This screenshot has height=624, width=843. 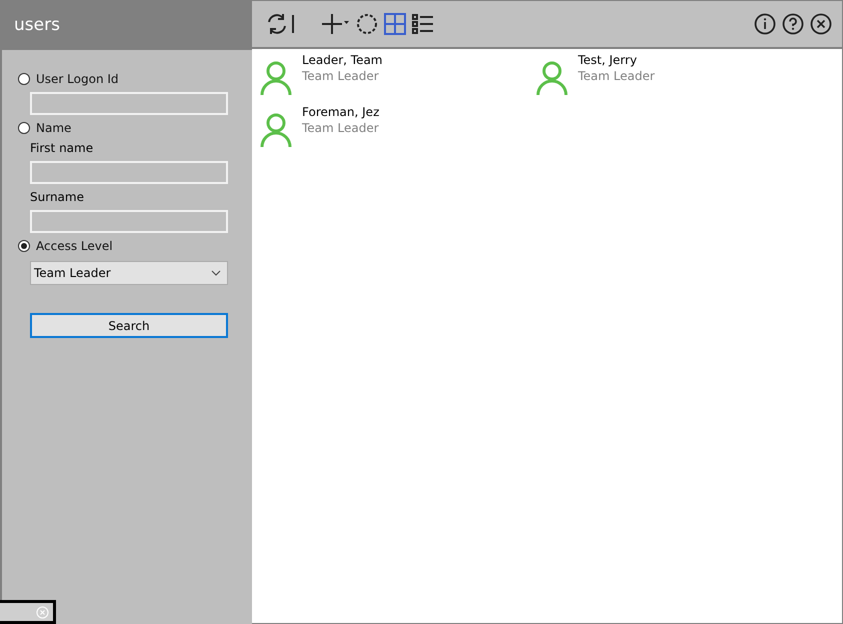 I want to click on list-view-icon, so click(x=423, y=24).